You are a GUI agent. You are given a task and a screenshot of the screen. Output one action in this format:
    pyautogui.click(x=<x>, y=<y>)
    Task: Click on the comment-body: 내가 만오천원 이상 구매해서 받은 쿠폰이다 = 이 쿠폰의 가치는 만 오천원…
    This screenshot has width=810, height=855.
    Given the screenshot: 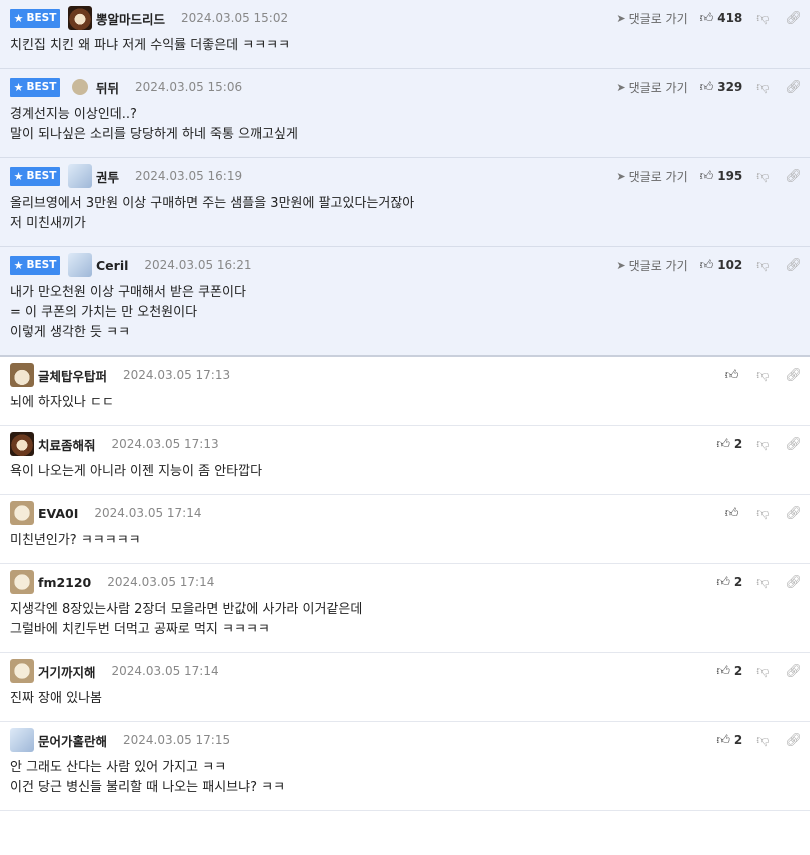 What is the action you would take?
    pyautogui.click(x=405, y=319)
    